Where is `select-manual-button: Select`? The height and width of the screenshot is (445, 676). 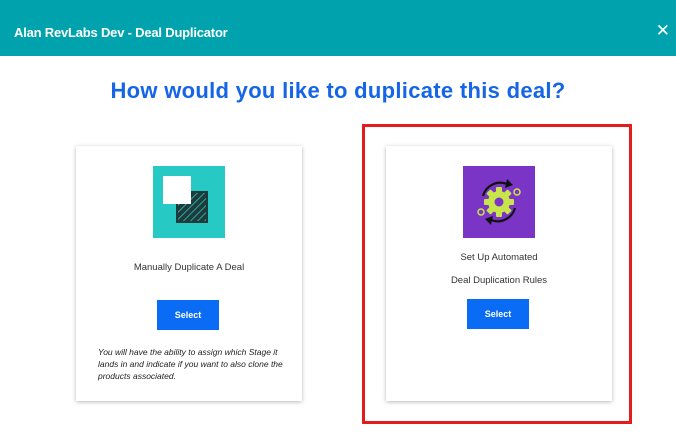
select-manual-button: Select is located at coordinates (188, 315).